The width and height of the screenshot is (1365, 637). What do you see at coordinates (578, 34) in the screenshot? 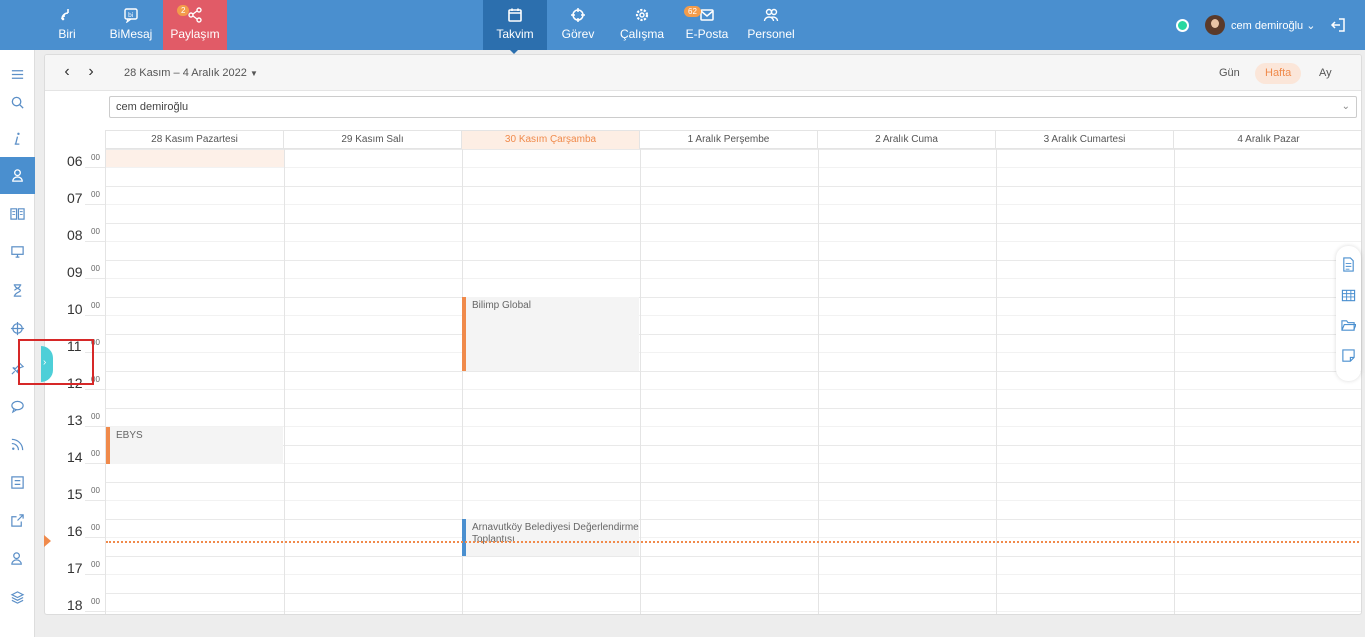
I see `nav-gorev-label: Görev` at bounding box center [578, 34].